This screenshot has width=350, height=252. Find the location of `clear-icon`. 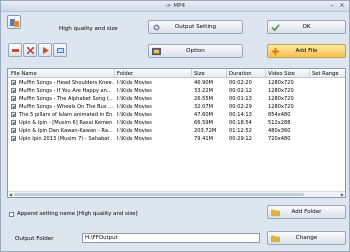

clear-icon is located at coordinates (30, 50).